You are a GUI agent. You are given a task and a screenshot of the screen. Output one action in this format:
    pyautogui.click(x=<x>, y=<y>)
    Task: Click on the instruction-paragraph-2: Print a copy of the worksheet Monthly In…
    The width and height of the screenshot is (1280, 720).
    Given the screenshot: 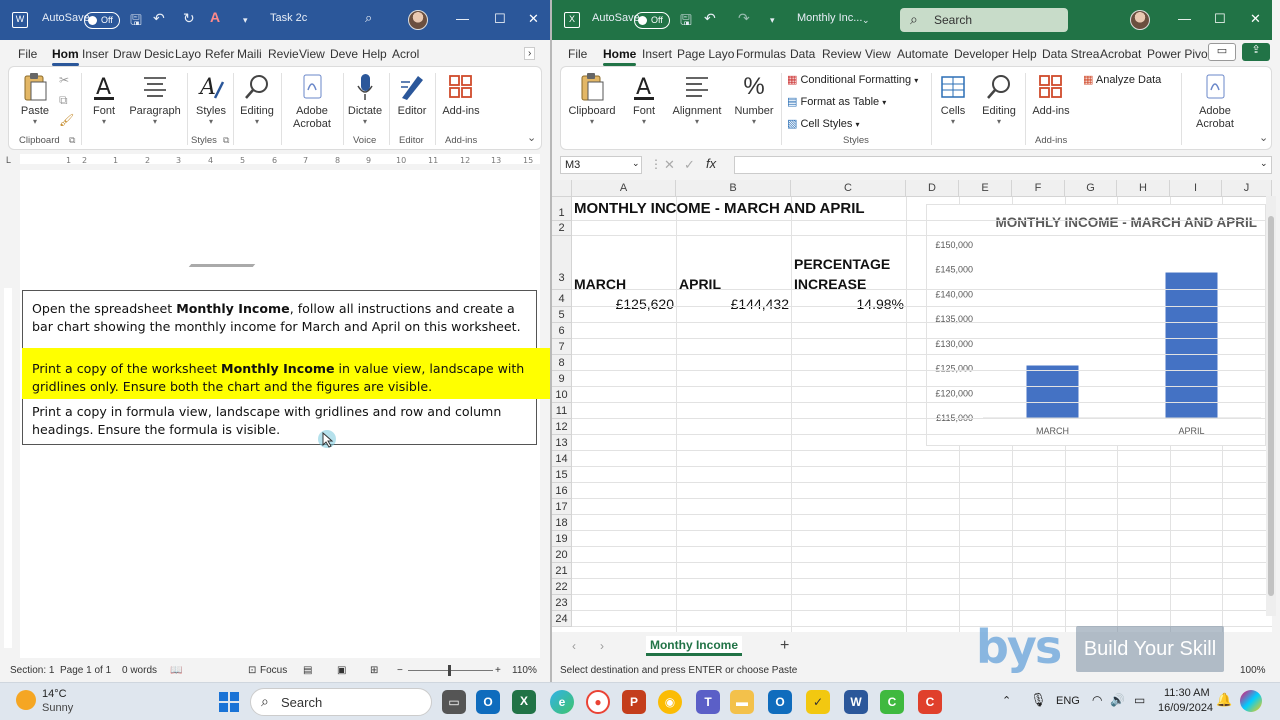 What is the action you would take?
    pyautogui.click(x=282, y=377)
    